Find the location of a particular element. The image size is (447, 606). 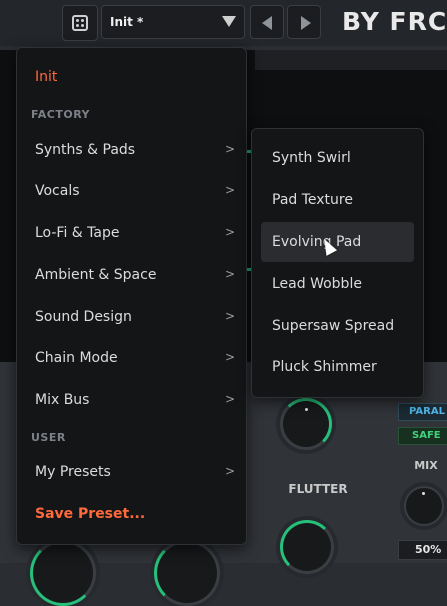

submenu-item: Supersaw Spread is located at coordinates (337, 326).